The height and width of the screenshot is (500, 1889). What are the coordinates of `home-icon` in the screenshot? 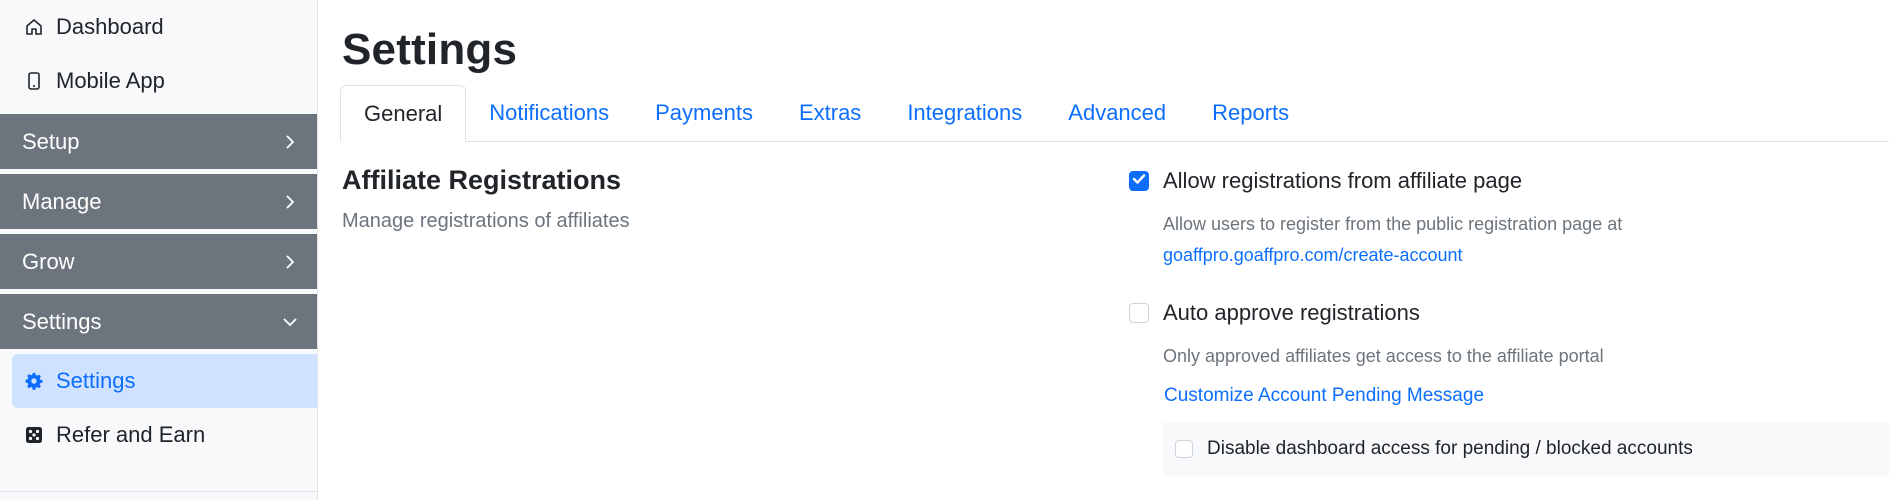 It's located at (34, 27).